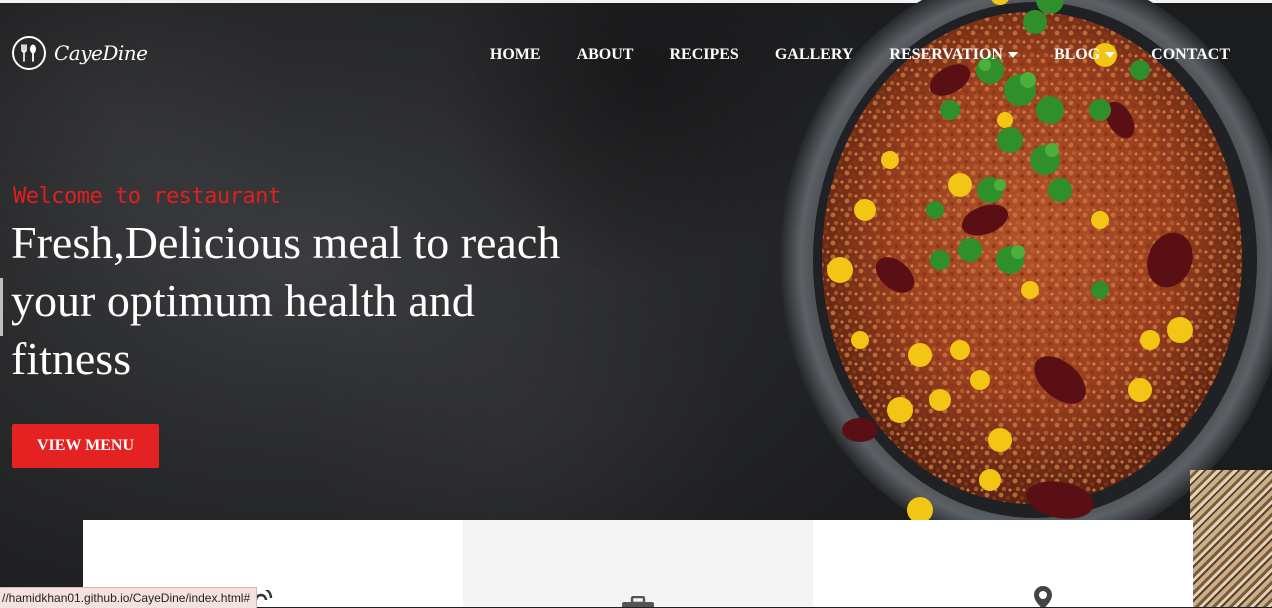 This screenshot has width=1272, height=608. What do you see at coordinates (515, 55) in the screenshot?
I see `nav-home: HOME` at bounding box center [515, 55].